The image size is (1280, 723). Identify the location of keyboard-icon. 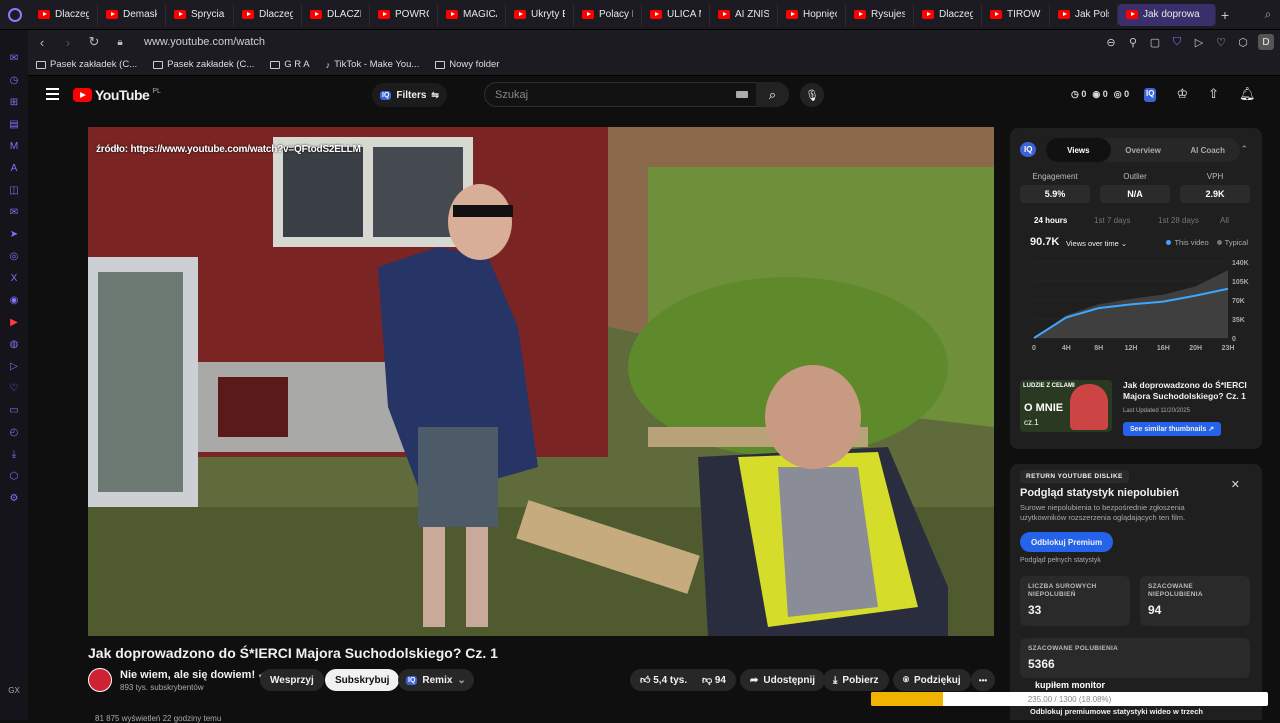
(742, 94).